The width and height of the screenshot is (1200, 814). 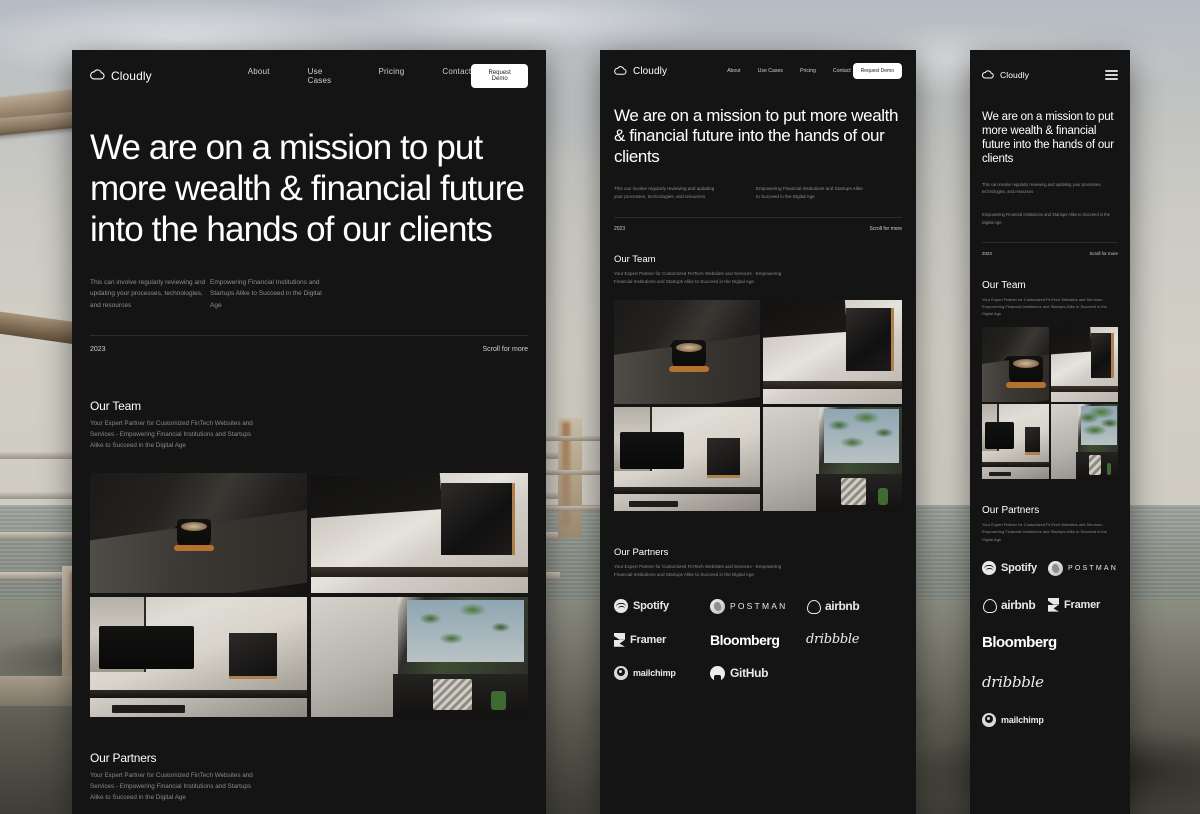 What do you see at coordinates (360, 76) in the screenshot?
I see `desktop-nav-links: About Use Cases Pricing Contact` at bounding box center [360, 76].